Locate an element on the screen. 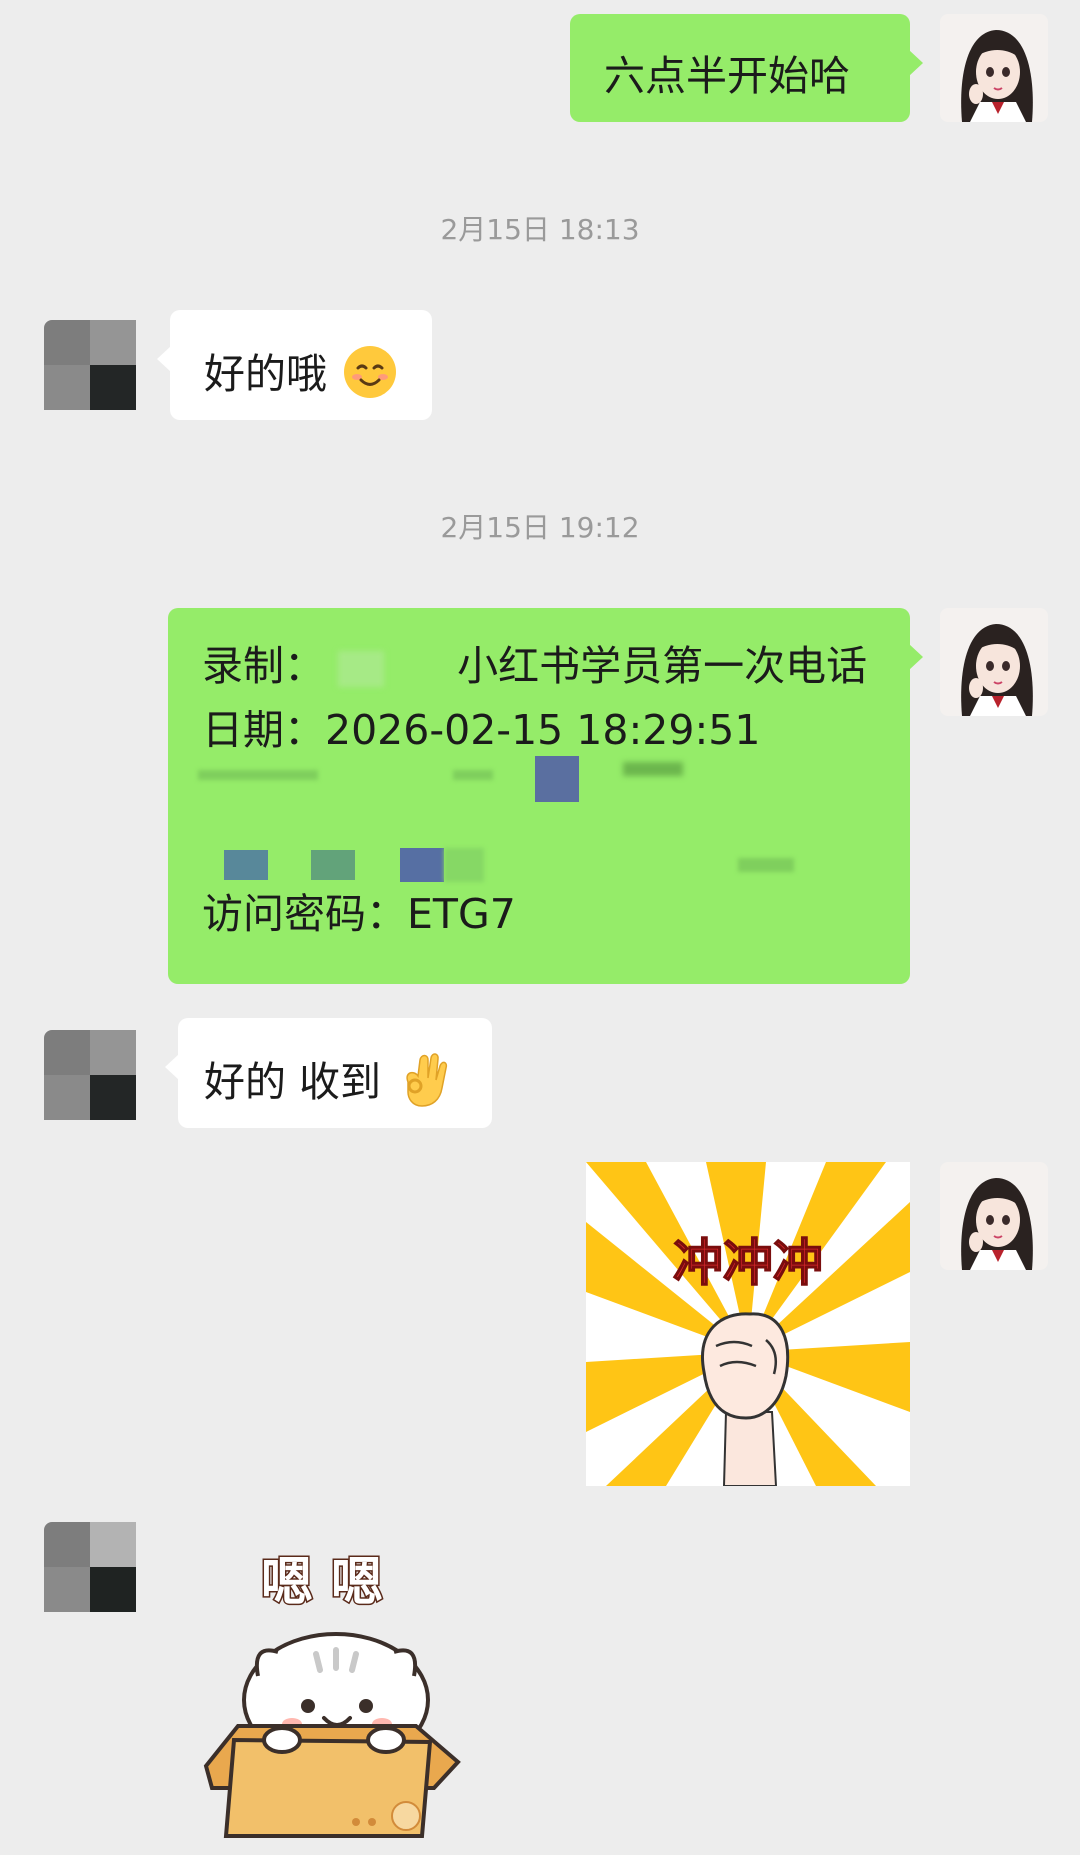  redacted-blur is located at coordinates (361, 669).